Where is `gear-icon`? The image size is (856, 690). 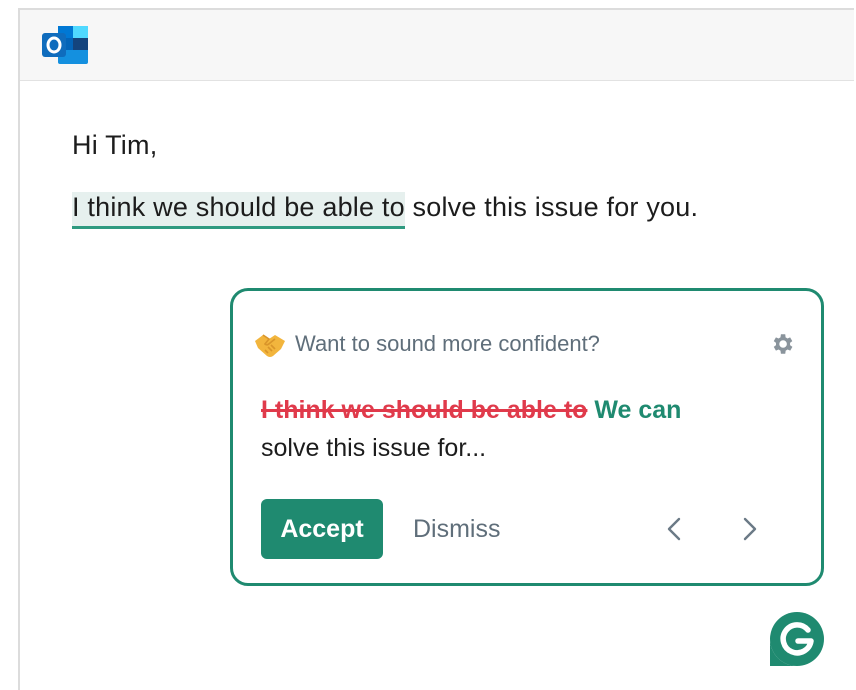 gear-icon is located at coordinates (782, 344).